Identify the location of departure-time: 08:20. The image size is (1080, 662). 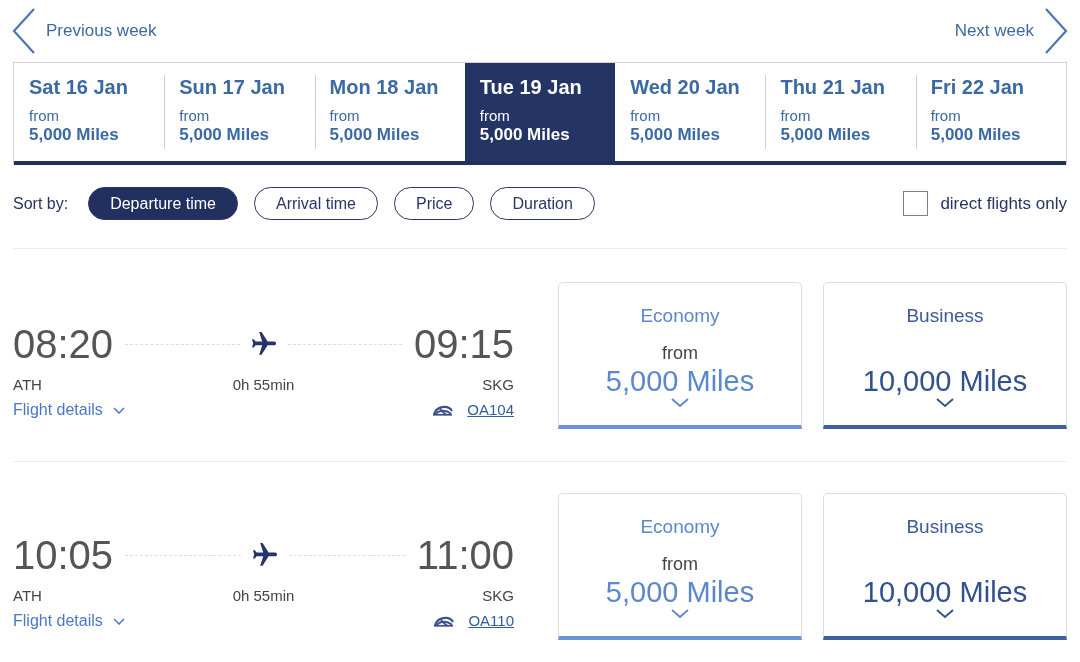
(63, 344).